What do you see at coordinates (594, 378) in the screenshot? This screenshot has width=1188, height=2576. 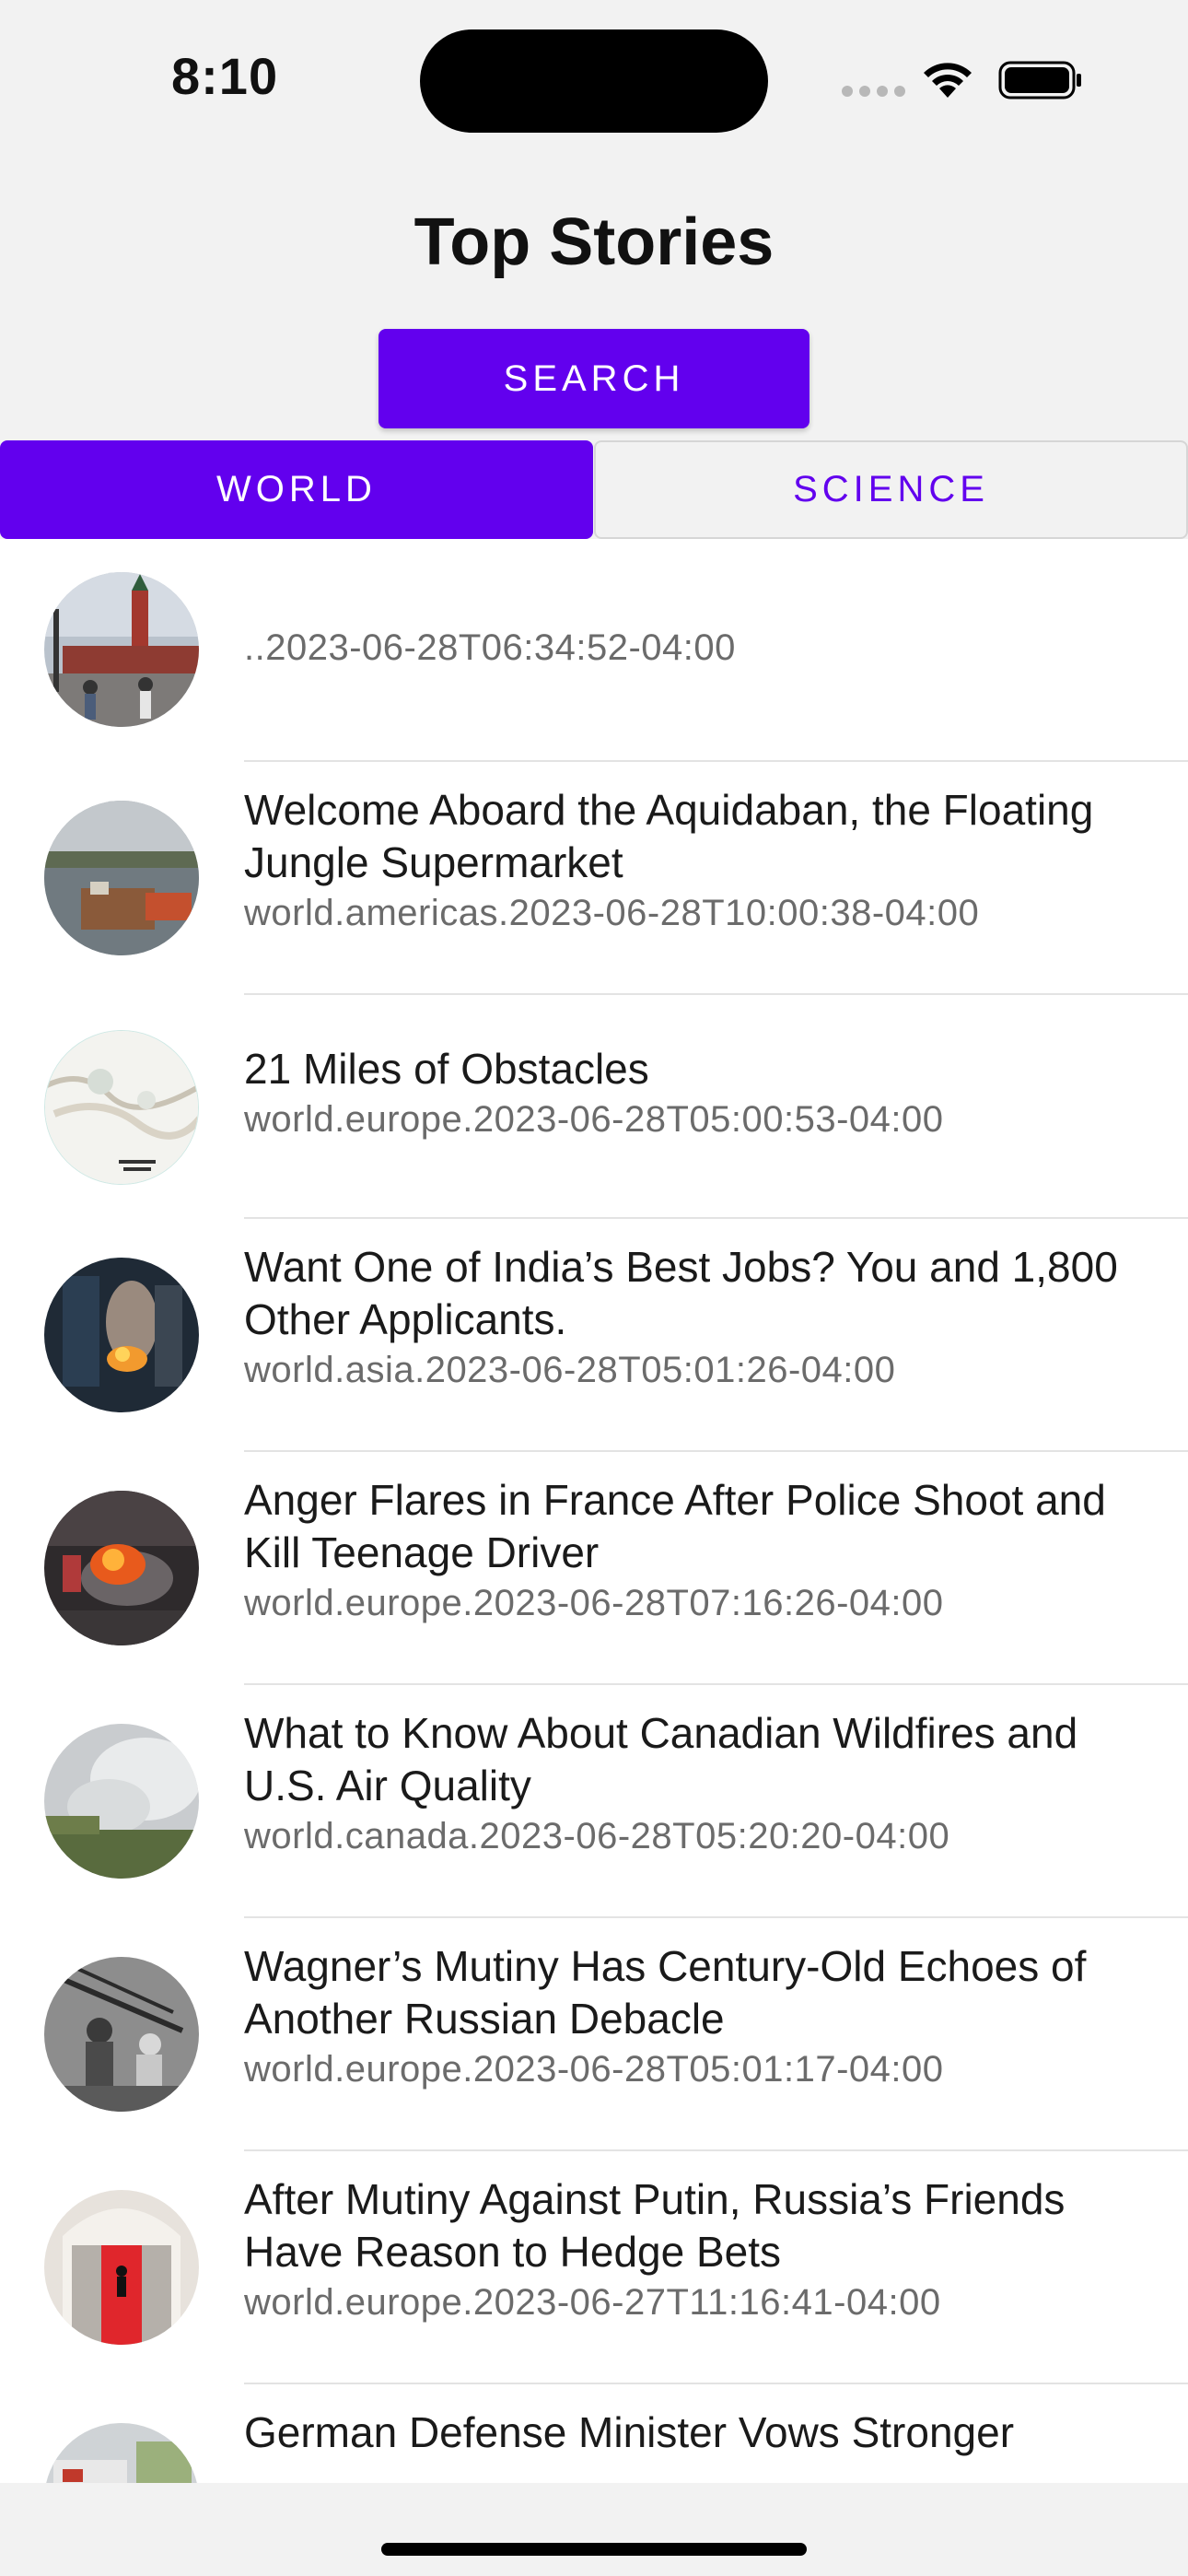 I see `search-button: SEARCH` at bounding box center [594, 378].